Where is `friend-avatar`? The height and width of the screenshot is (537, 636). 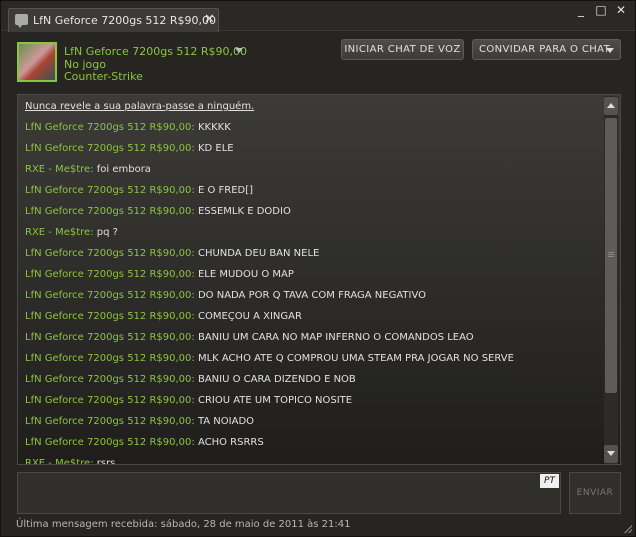 friend-avatar is located at coordinates (37, 62).